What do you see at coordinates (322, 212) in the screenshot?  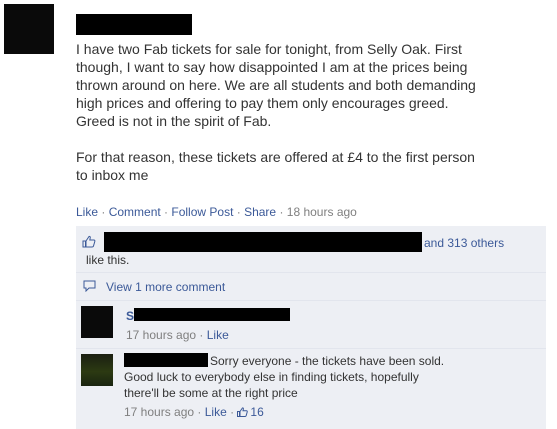 I see `post-timestamp: 18 hours ago` at bounding box center [322, 212].